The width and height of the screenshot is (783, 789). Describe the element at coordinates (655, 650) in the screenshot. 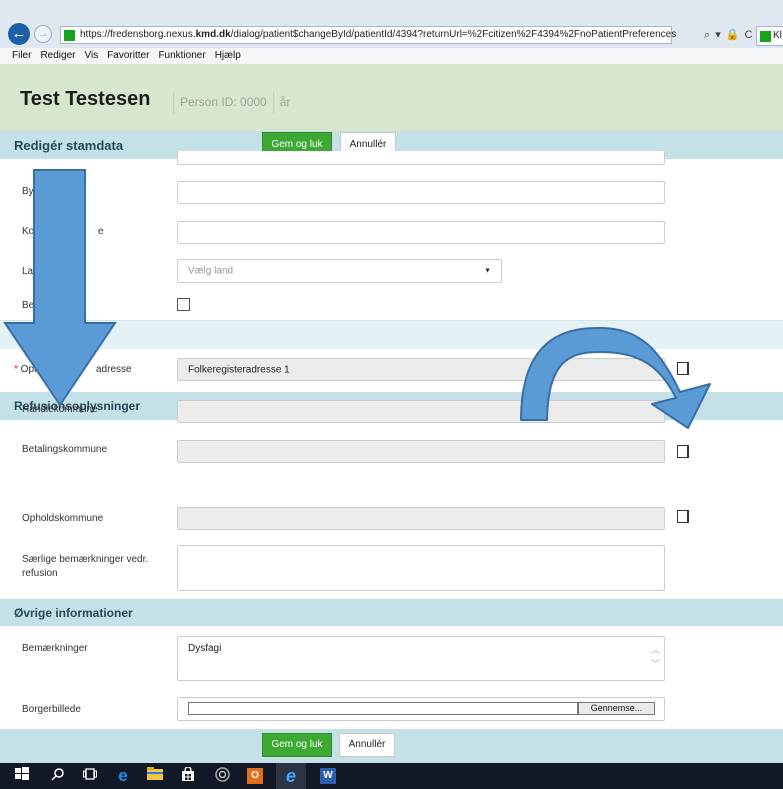

I see `chevron-up-icon: ︿` at that location.